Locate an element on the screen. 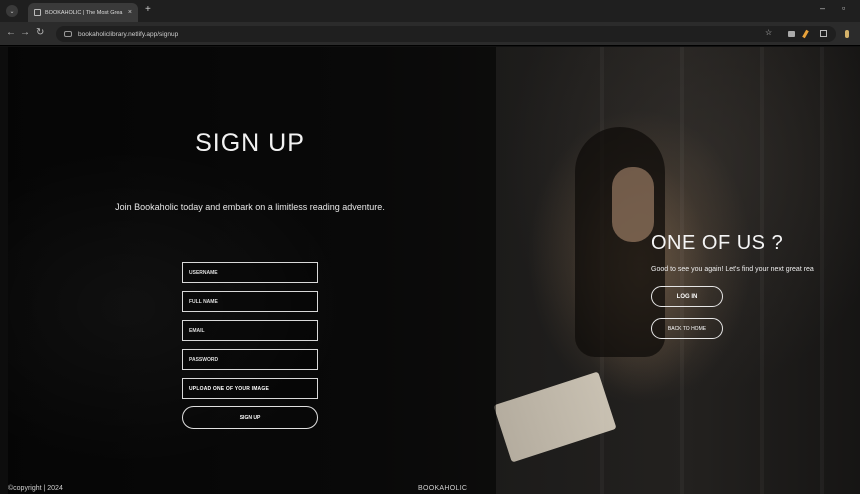  browser-tab: BOOKAHOLIC | The Most Grea × is located at coordinates (83, 12).